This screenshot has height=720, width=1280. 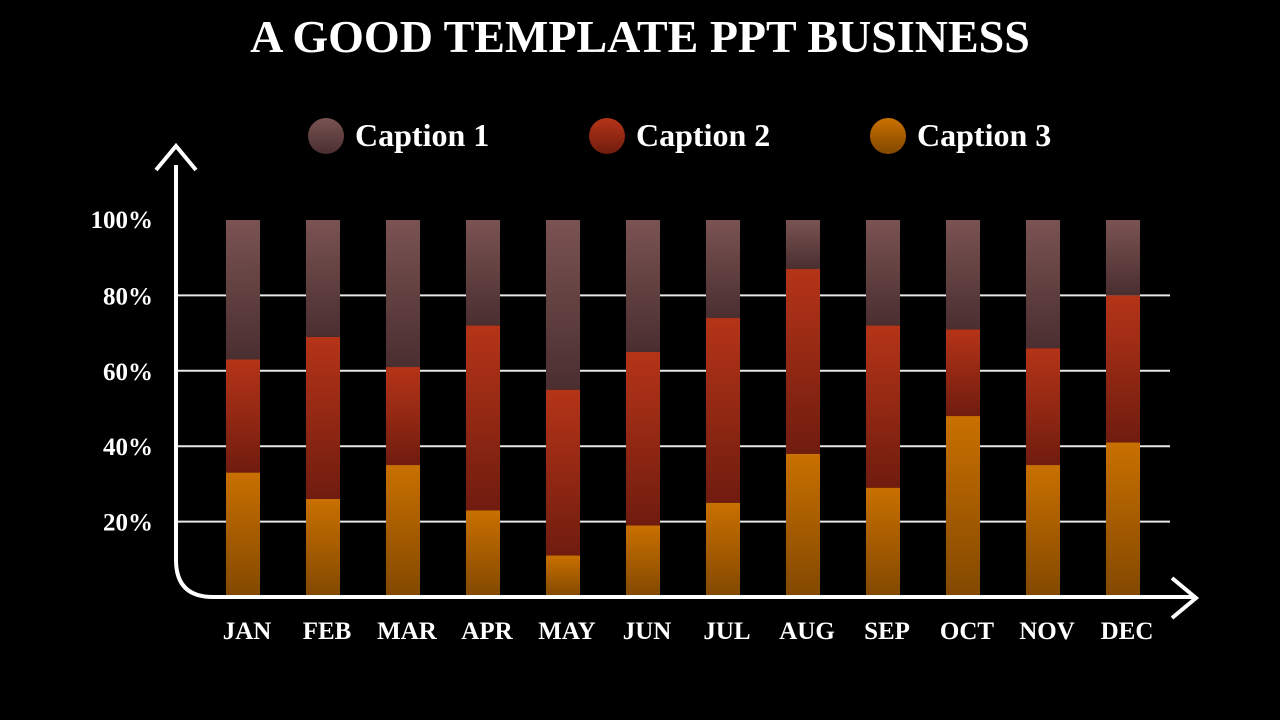 I want to click on x-tick-label: MAR, so click(x=407, y=631).